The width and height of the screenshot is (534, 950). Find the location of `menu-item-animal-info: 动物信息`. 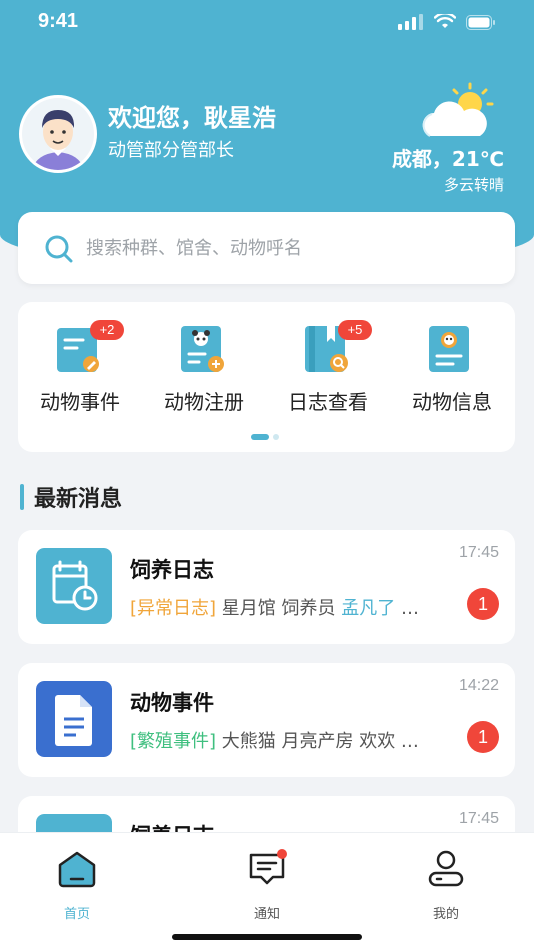

menu-item-animal-info: 动物信息 is located at coordinates (452, 376).